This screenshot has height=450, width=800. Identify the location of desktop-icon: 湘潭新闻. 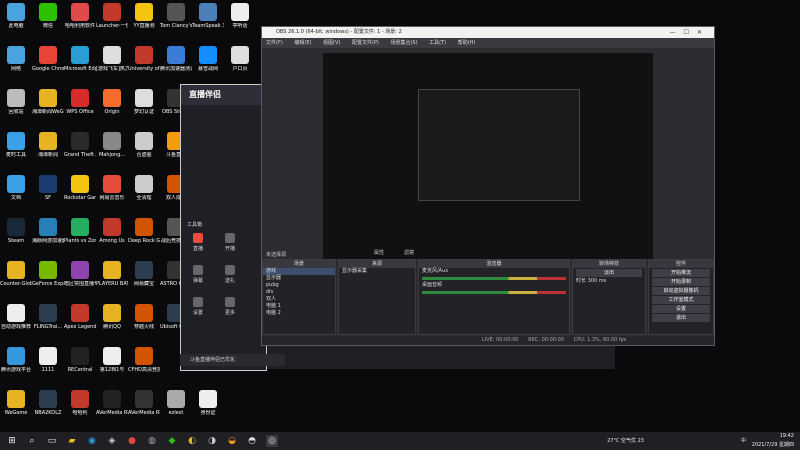
(48, 154).